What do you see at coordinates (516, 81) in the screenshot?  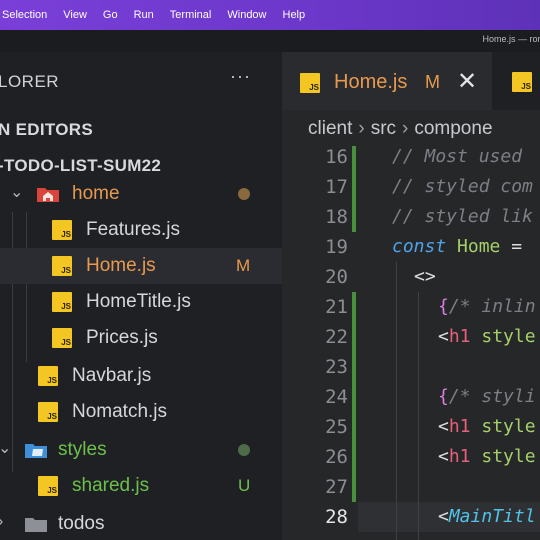 I see `tab-second: JS` at bounding box center [516, 81].